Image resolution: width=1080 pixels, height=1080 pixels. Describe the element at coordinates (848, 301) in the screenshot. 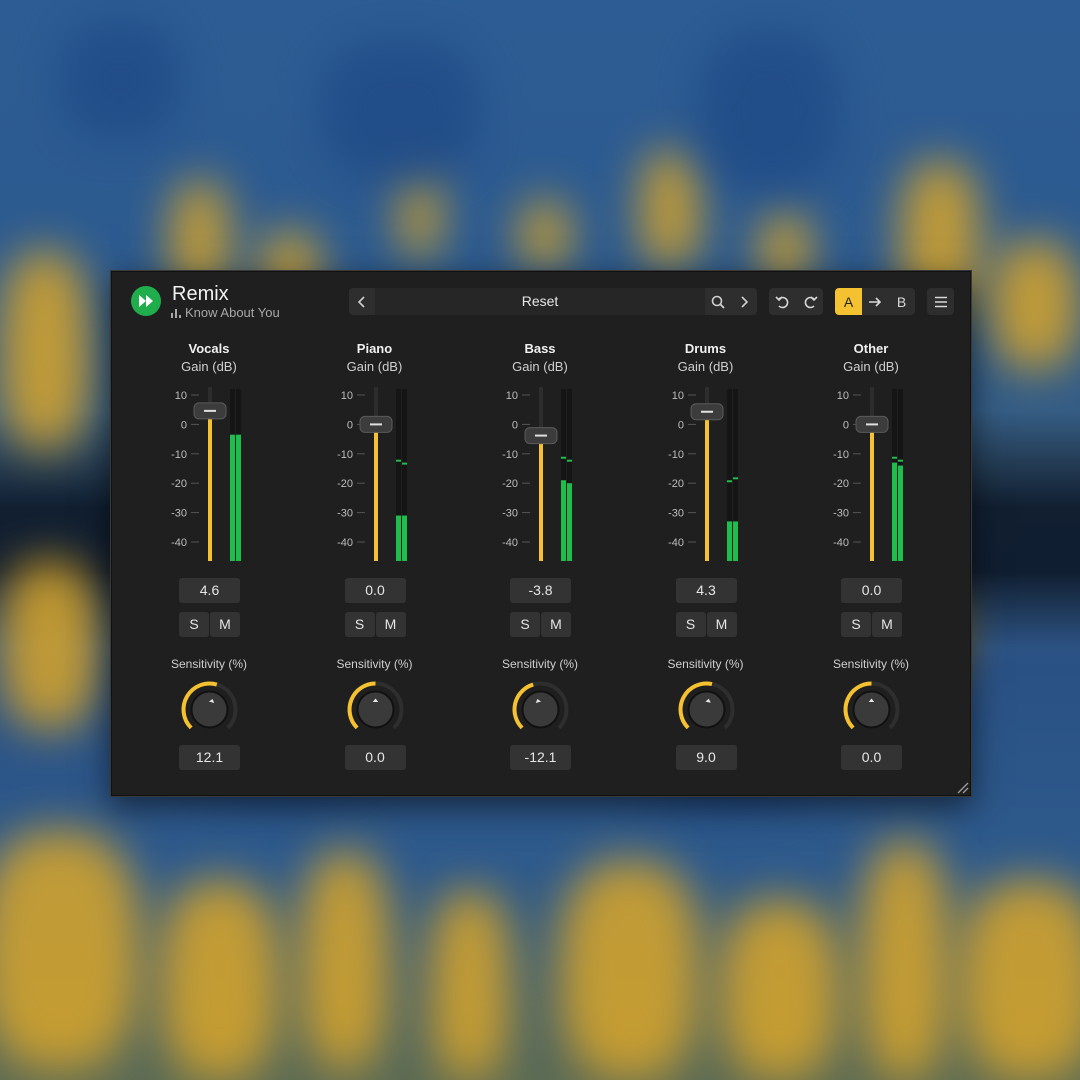

I see `preset-a-button: A` at that location.